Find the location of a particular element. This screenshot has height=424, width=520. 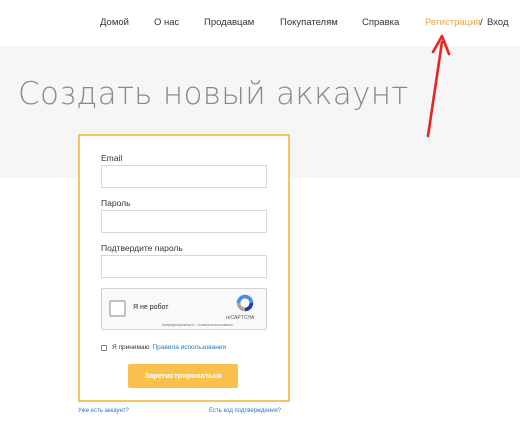

nav-home: Домой is located at coordinates (114, 22).